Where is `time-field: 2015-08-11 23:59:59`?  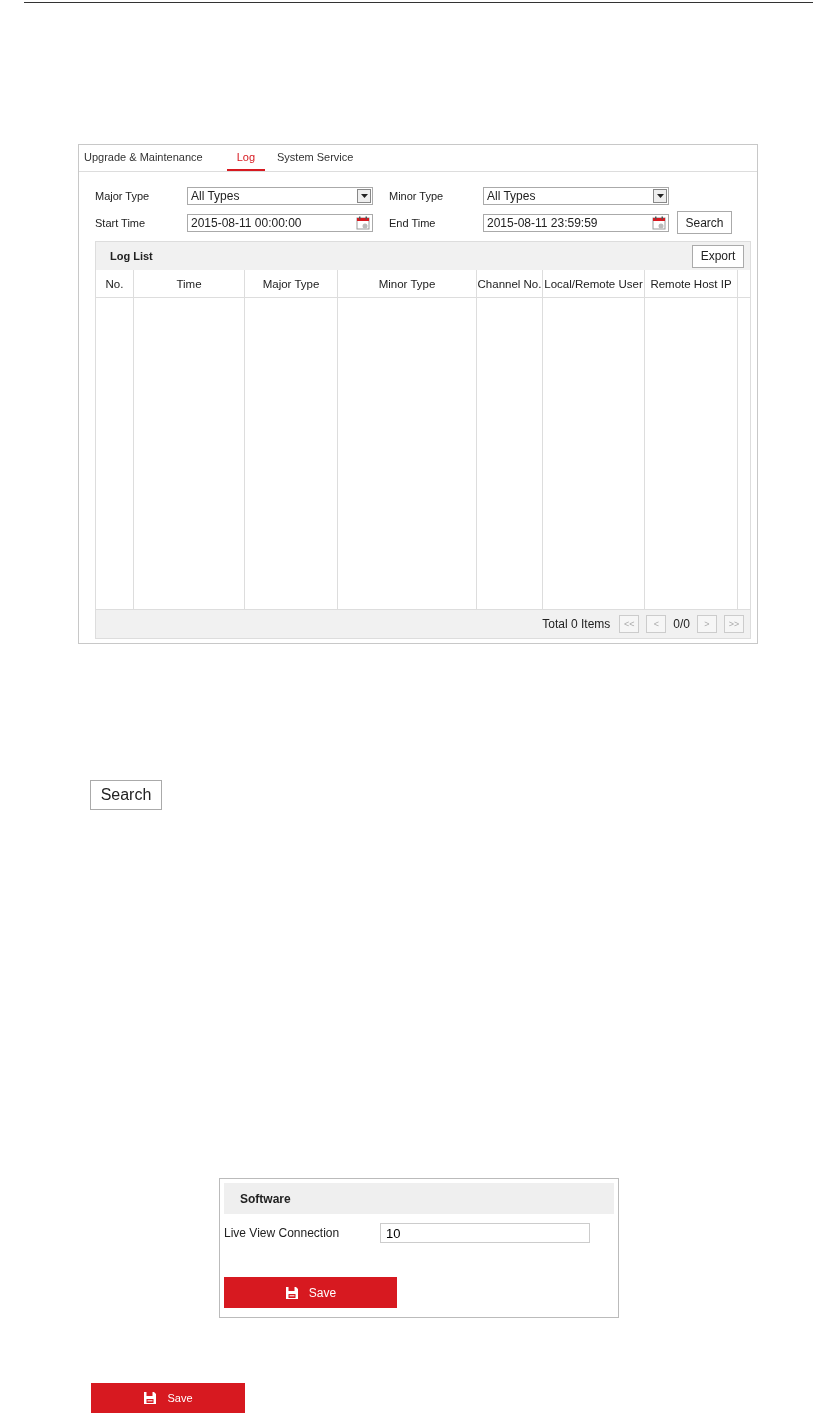
time-field: 2015-08-11 23:59:59 is located at coordinates (576, 222).